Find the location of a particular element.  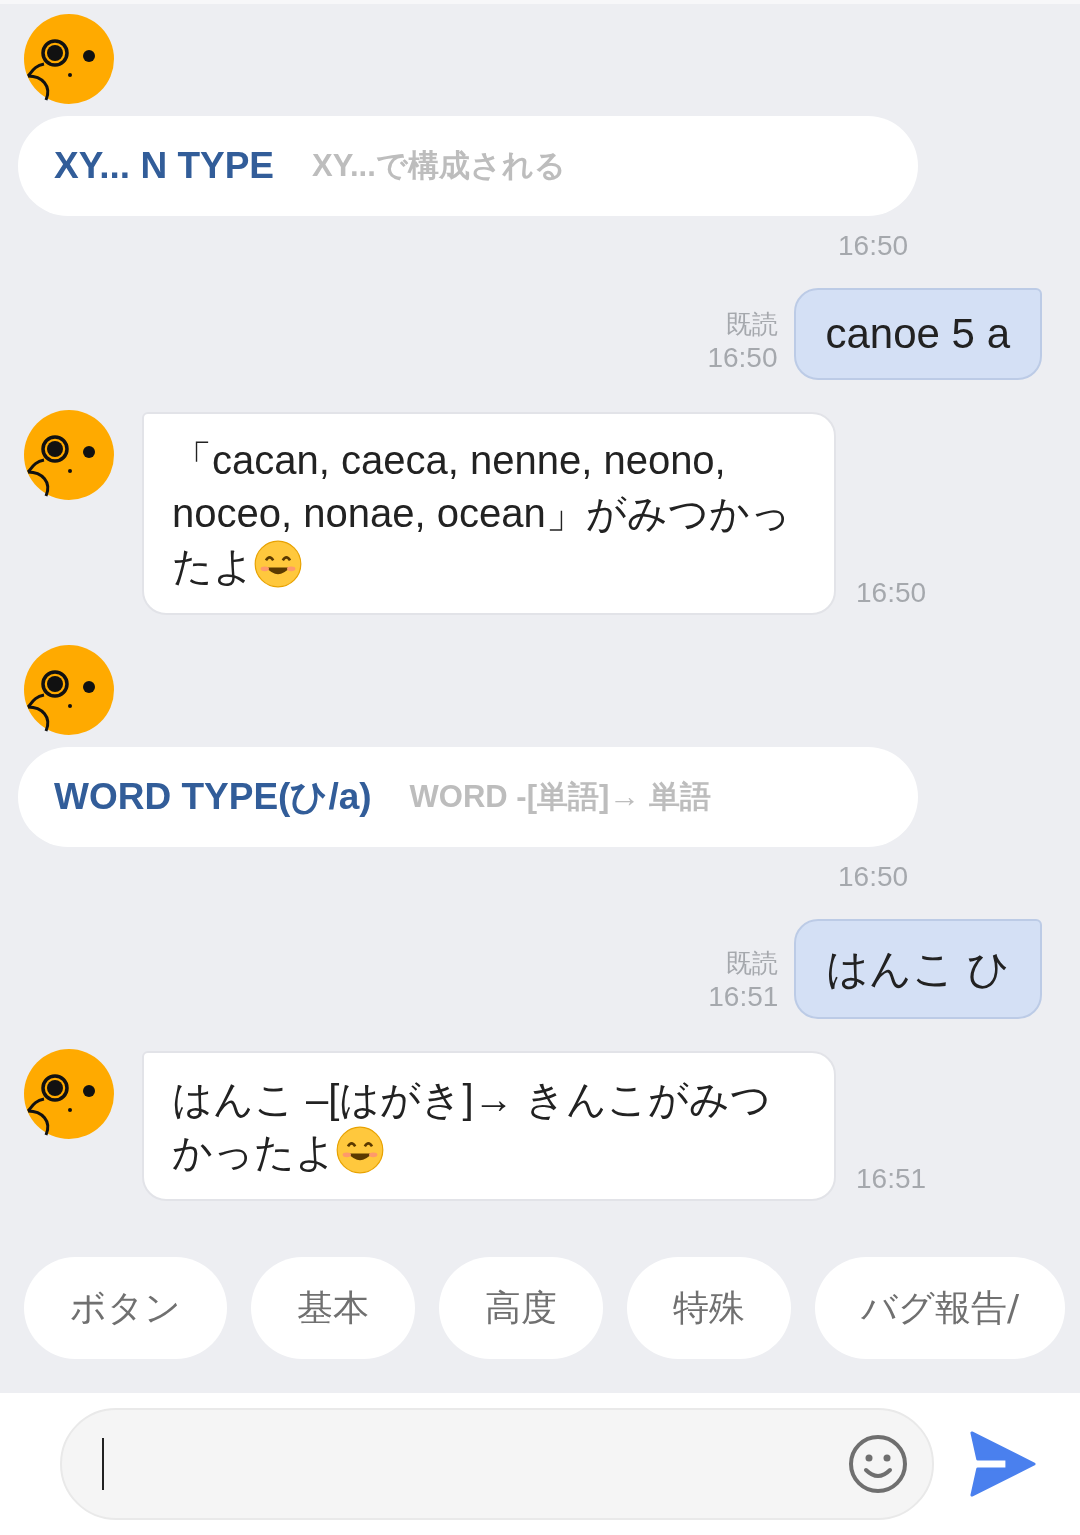

carousel-card: WORD TYPE(ひ/a) WORD -[単語]→ 単語 is located at coordinates (468, 797).